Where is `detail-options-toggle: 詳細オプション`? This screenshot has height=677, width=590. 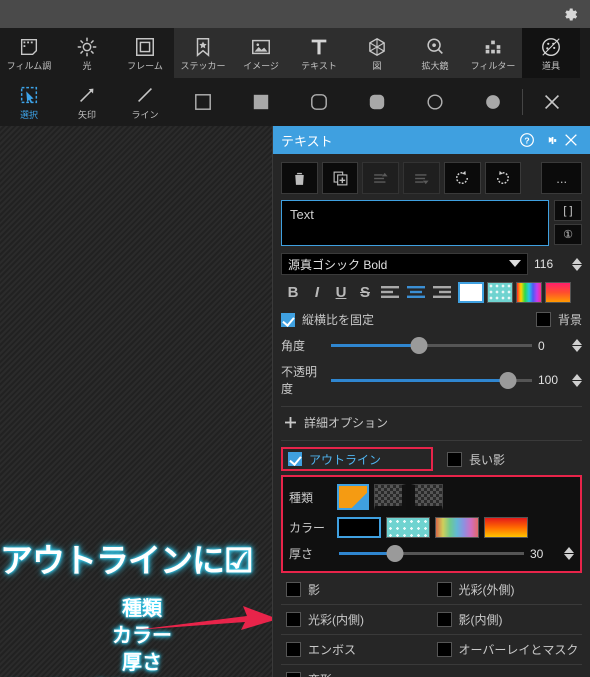
detail-options-toggle: 詳細オプション is located at coordinates (431, 422).